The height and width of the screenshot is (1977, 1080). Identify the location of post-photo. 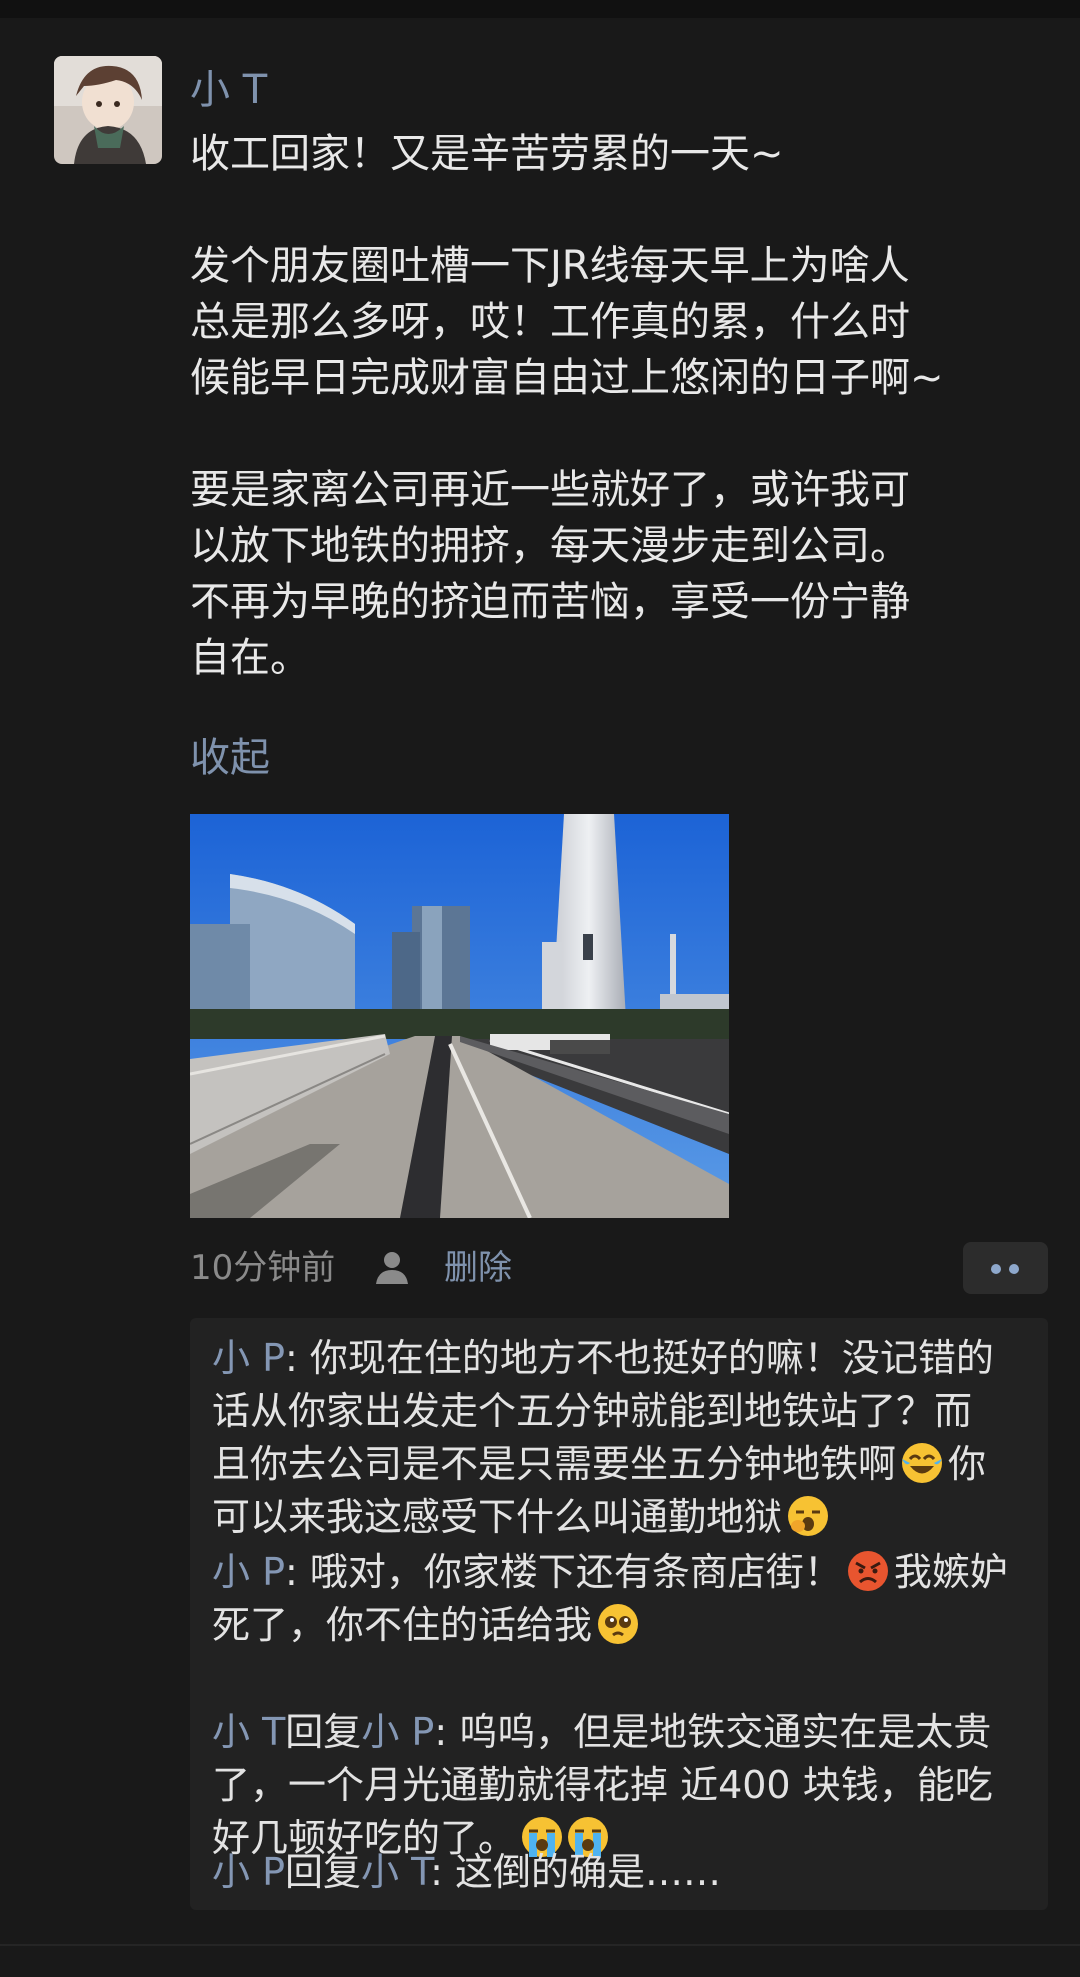
(459, 1016).